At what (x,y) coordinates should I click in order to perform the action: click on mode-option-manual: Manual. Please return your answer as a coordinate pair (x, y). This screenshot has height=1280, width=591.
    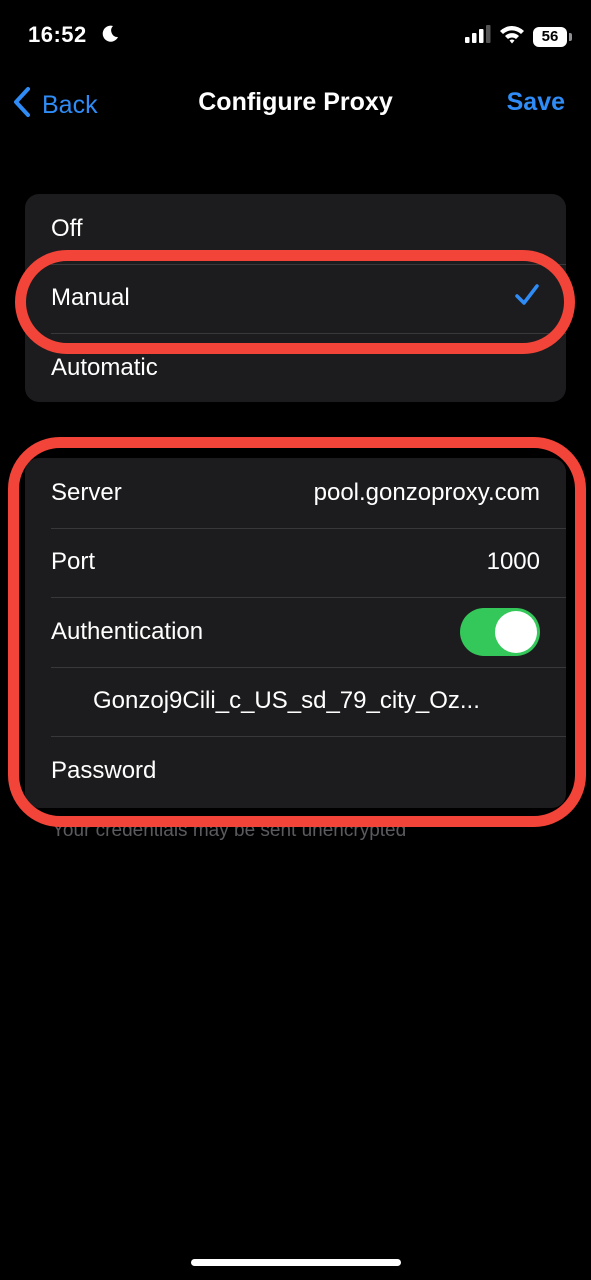
    Looking at the image, I should click on (295, 298).